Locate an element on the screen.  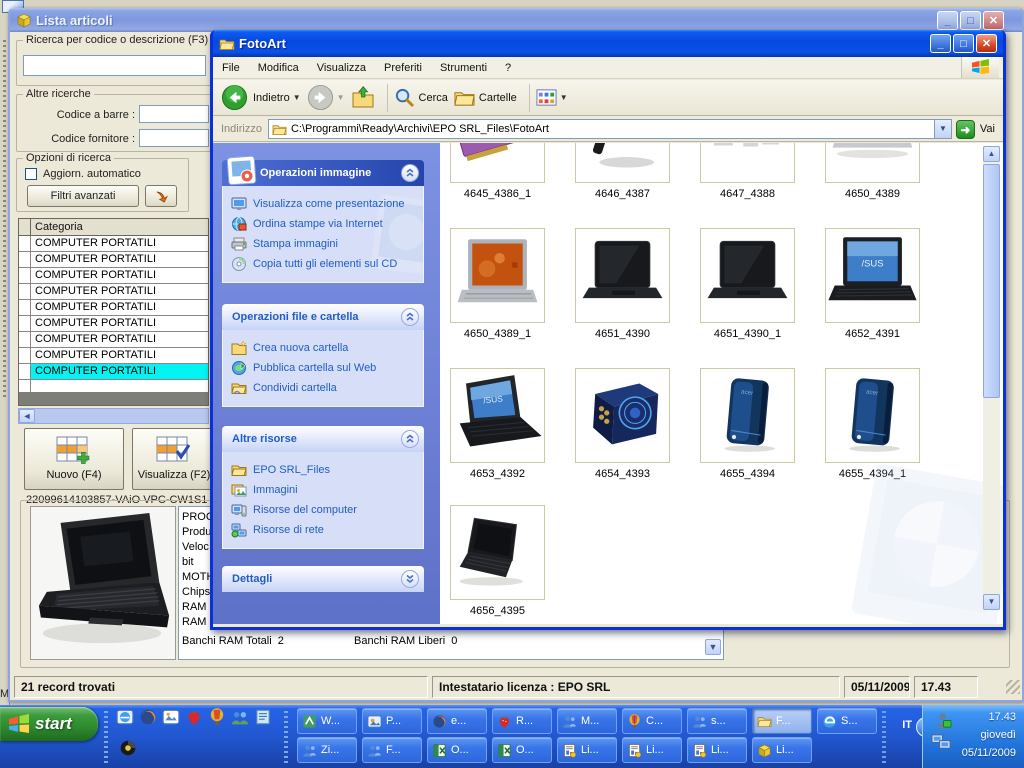
thumbnail-4653_4392: /SUS is located at coordinates (497, 415).